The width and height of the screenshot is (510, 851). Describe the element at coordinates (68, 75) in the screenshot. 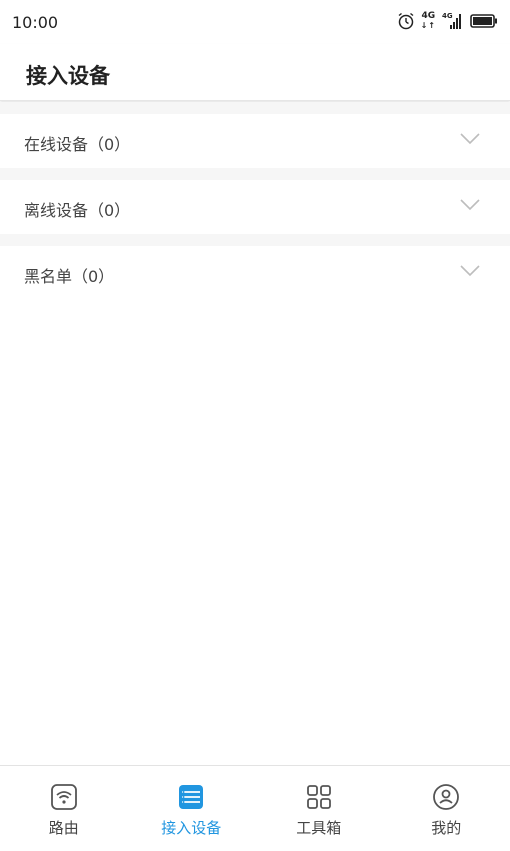

I see `page-title: 接入设备` at that location.